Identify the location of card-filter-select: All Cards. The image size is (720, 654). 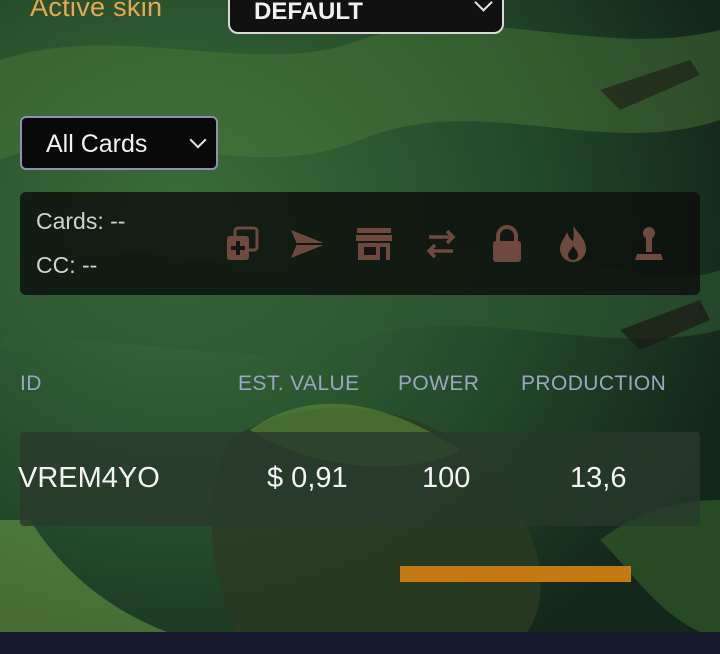
(119, 143).